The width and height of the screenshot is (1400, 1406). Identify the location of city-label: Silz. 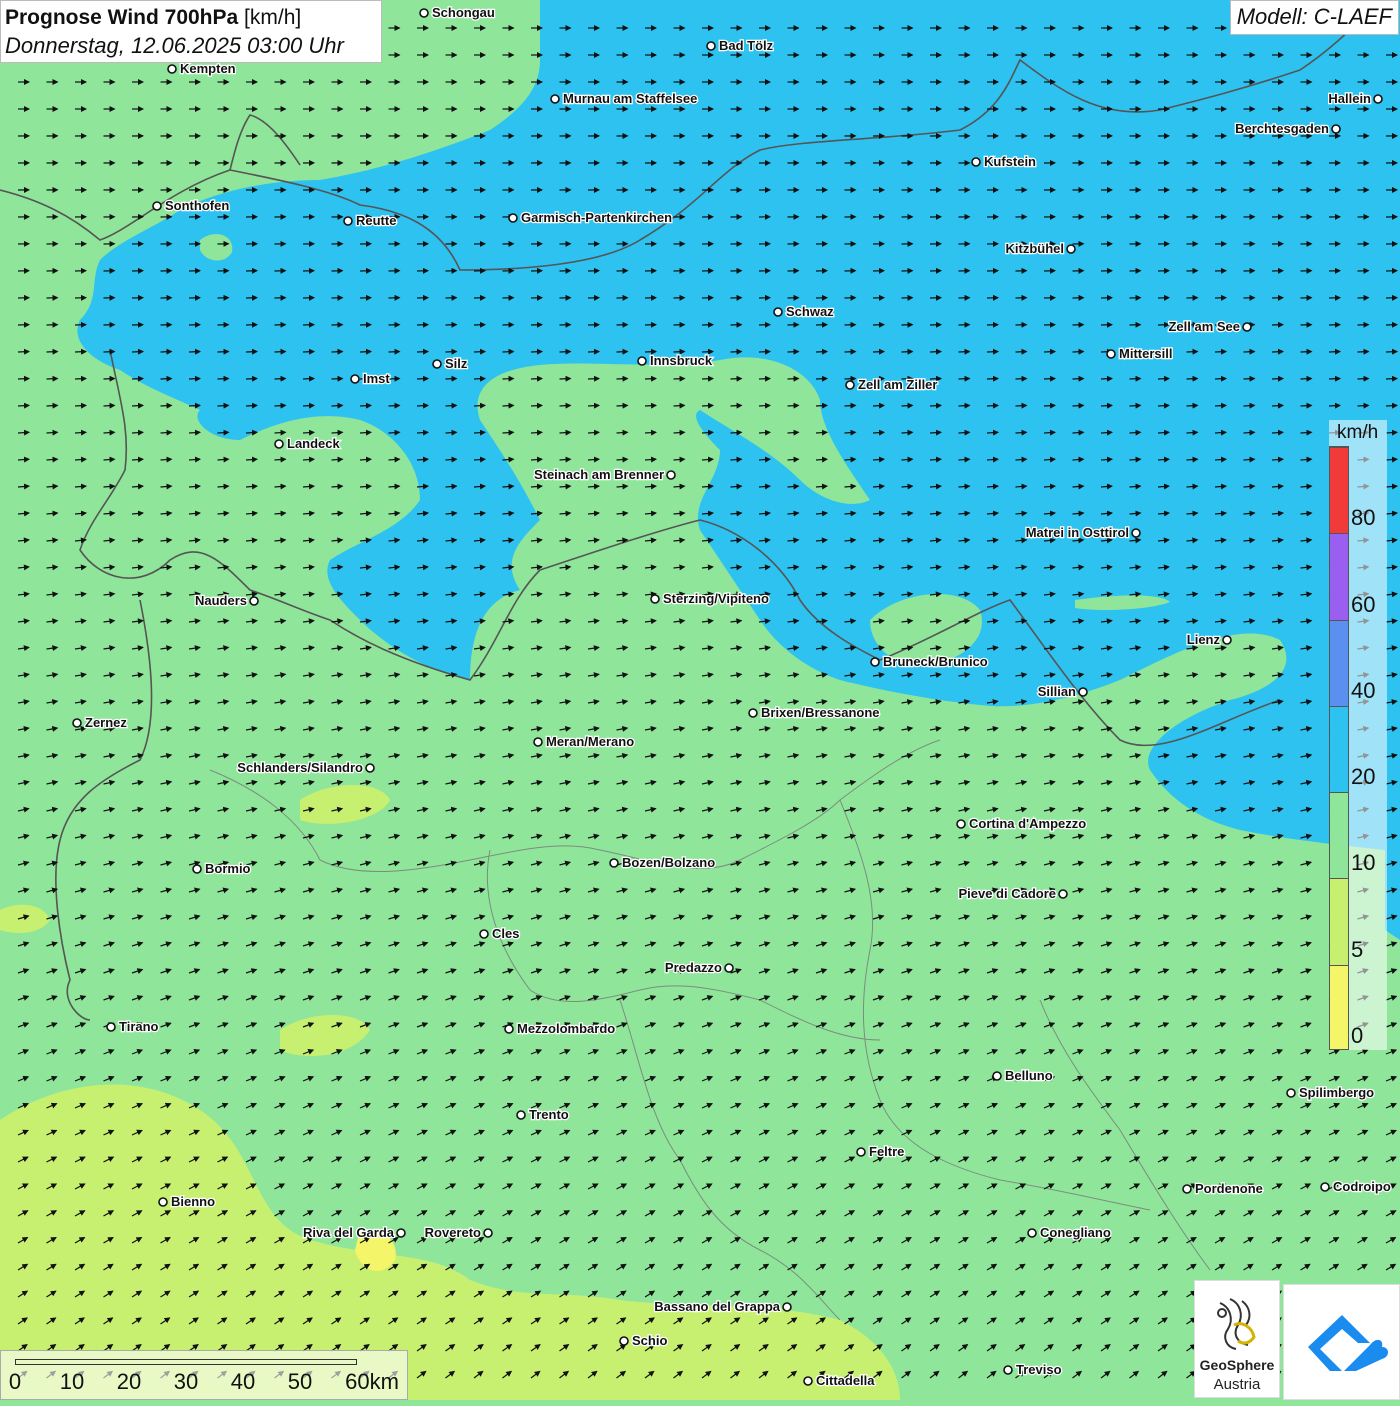
(456, 363).